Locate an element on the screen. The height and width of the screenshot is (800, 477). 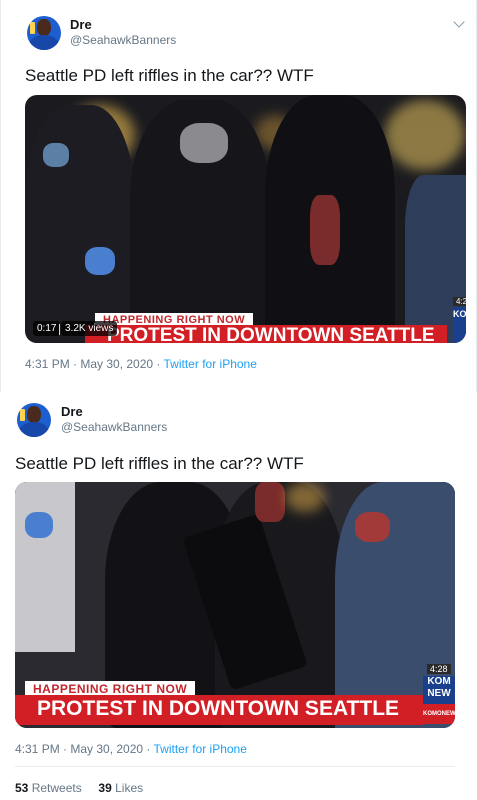
chevron-down-icon is located at coordinates (459, 22).